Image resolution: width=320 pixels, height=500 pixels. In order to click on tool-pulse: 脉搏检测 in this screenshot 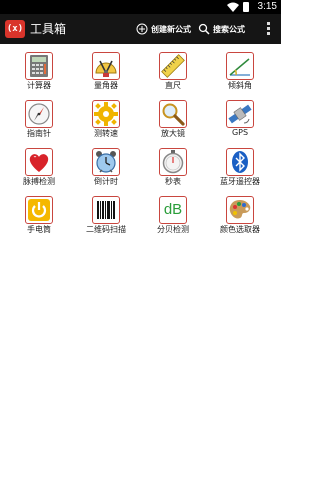, I will do `click(39, 166)`.